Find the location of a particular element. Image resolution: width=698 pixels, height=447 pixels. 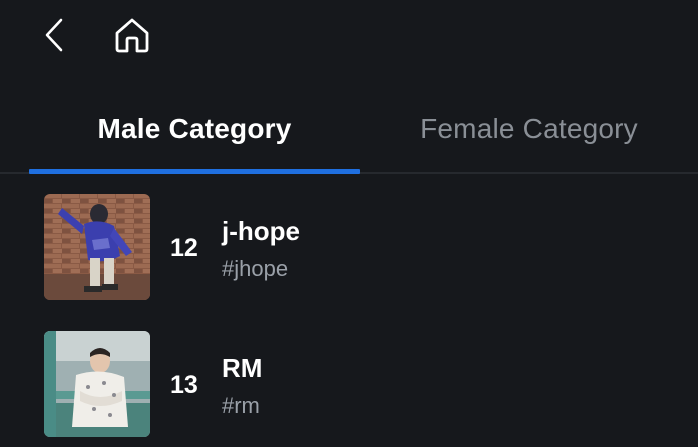

artist-hashtag: #jhope is located at coordinates (255, 268).